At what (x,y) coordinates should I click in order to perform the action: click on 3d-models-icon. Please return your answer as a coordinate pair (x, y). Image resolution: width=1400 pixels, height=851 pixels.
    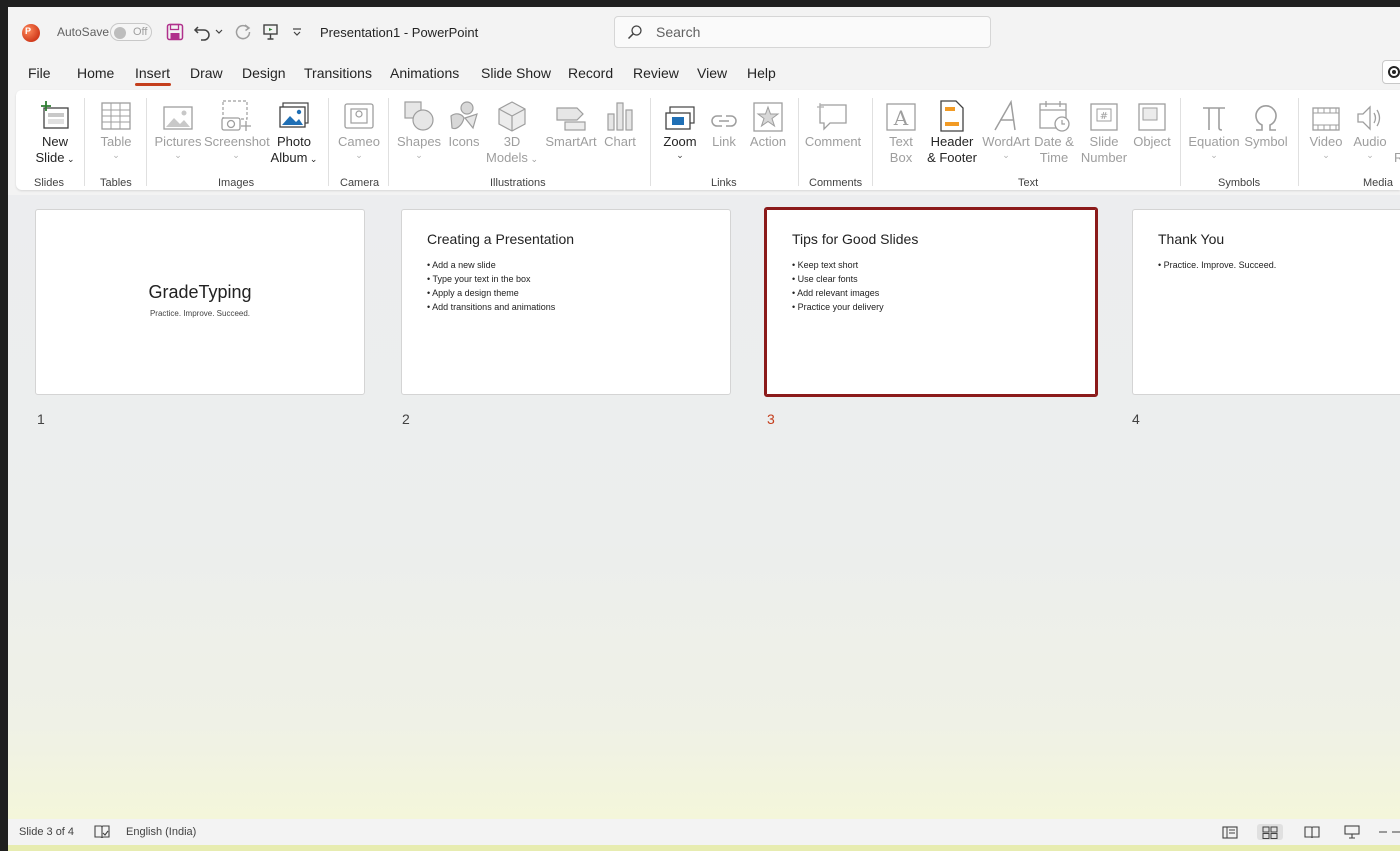
    Looking at the image, I should click on (512, 116).